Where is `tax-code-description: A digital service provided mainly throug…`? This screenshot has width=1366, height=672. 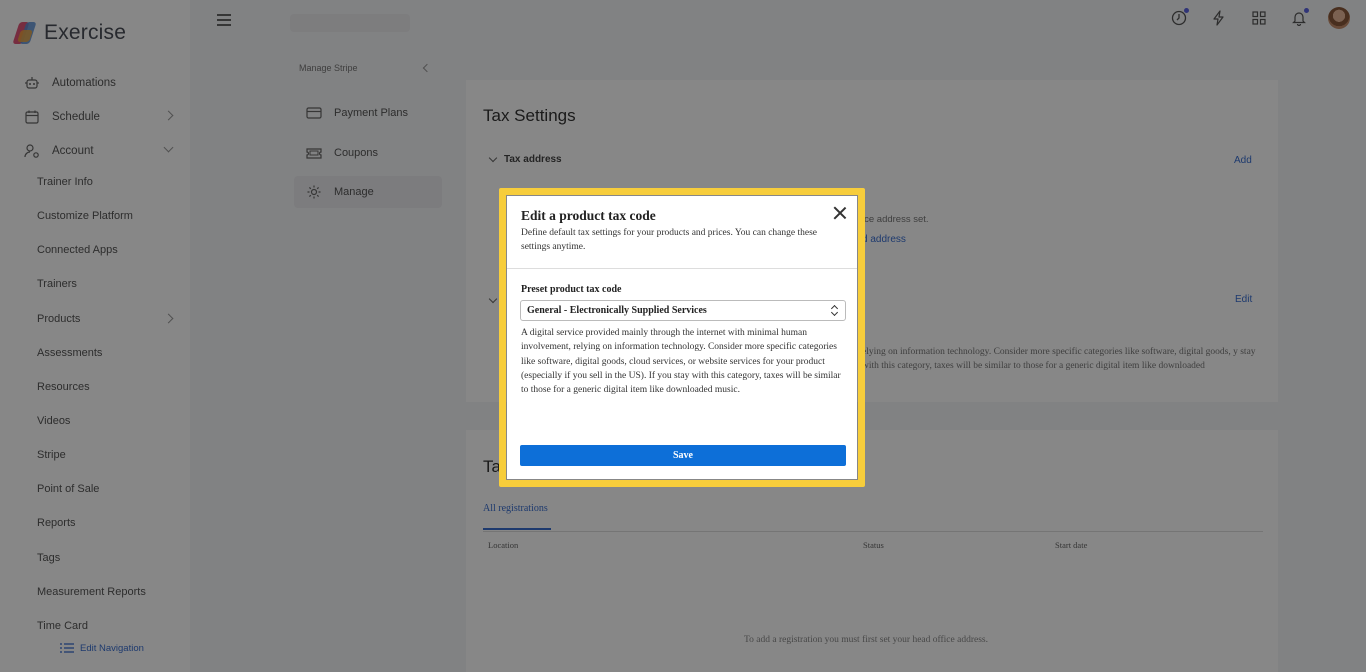 tax-code-description: A digital service provided mainly throug… is located at coordinates (681, 362).